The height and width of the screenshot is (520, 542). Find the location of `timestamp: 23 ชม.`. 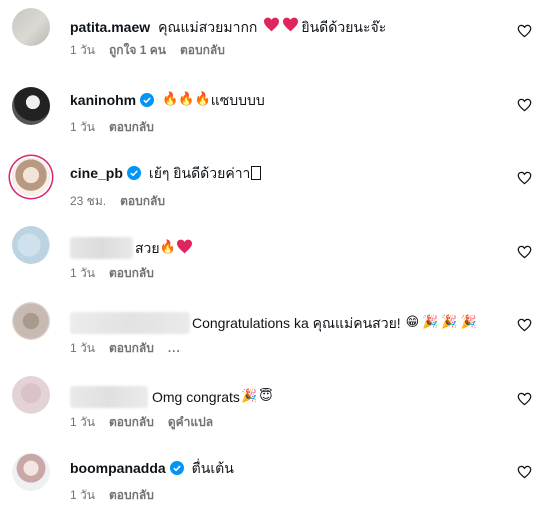

timestamp: 23 ชม. is located at coordinates (88, 201).